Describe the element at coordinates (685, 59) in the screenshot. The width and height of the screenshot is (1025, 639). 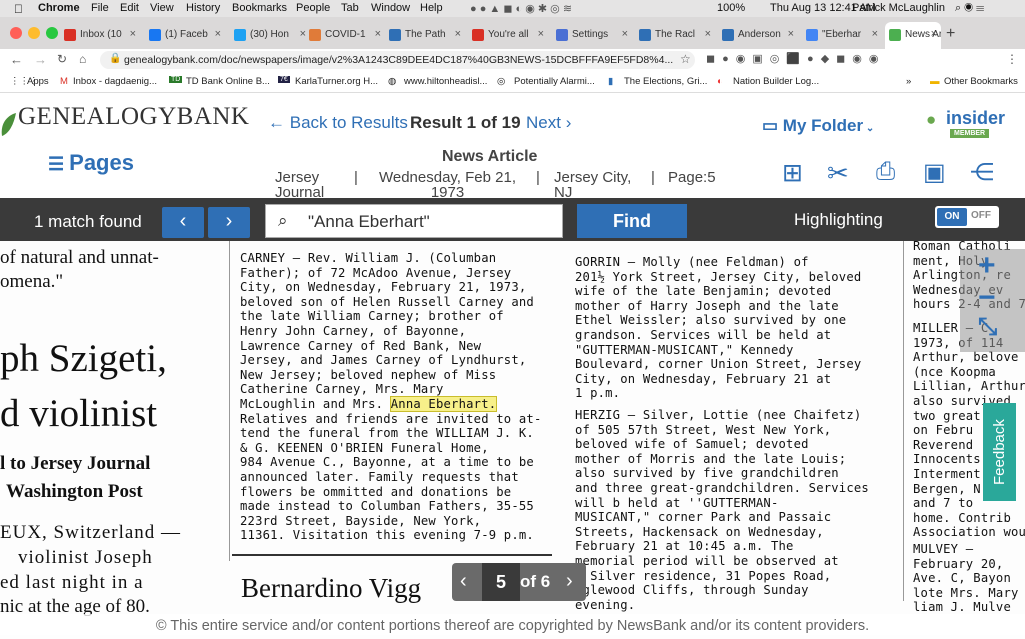
I see `star-icon: ☆` at that location.